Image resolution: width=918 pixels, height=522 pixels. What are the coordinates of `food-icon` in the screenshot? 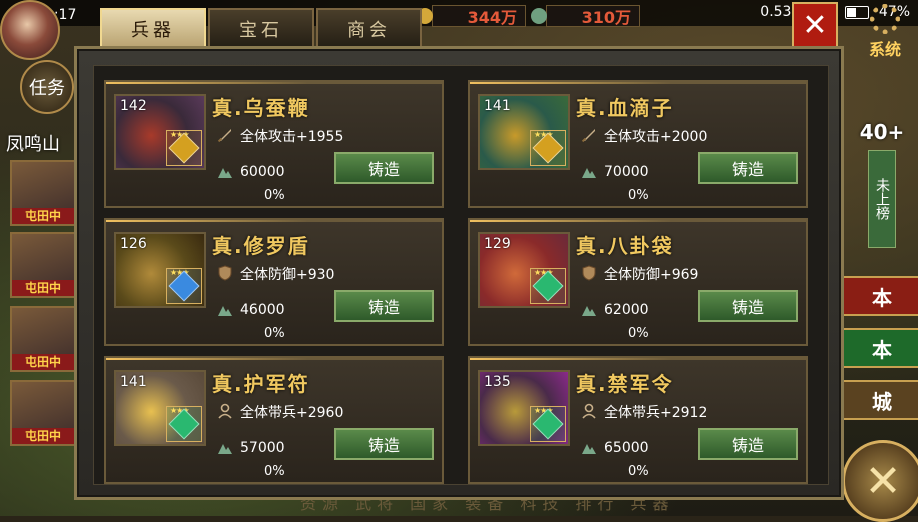 It's located at (539, 16).